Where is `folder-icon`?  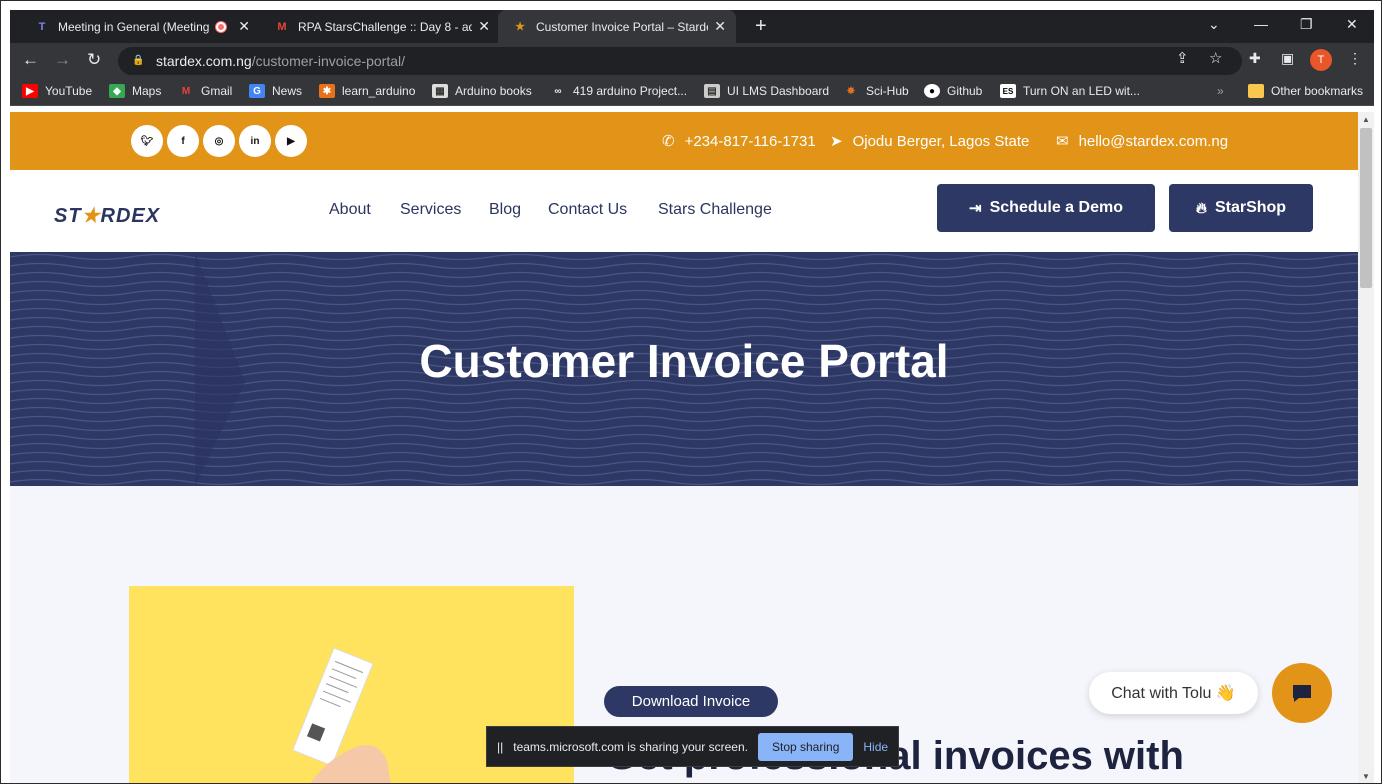
folder-icon is located at coordinates (1256, 91).